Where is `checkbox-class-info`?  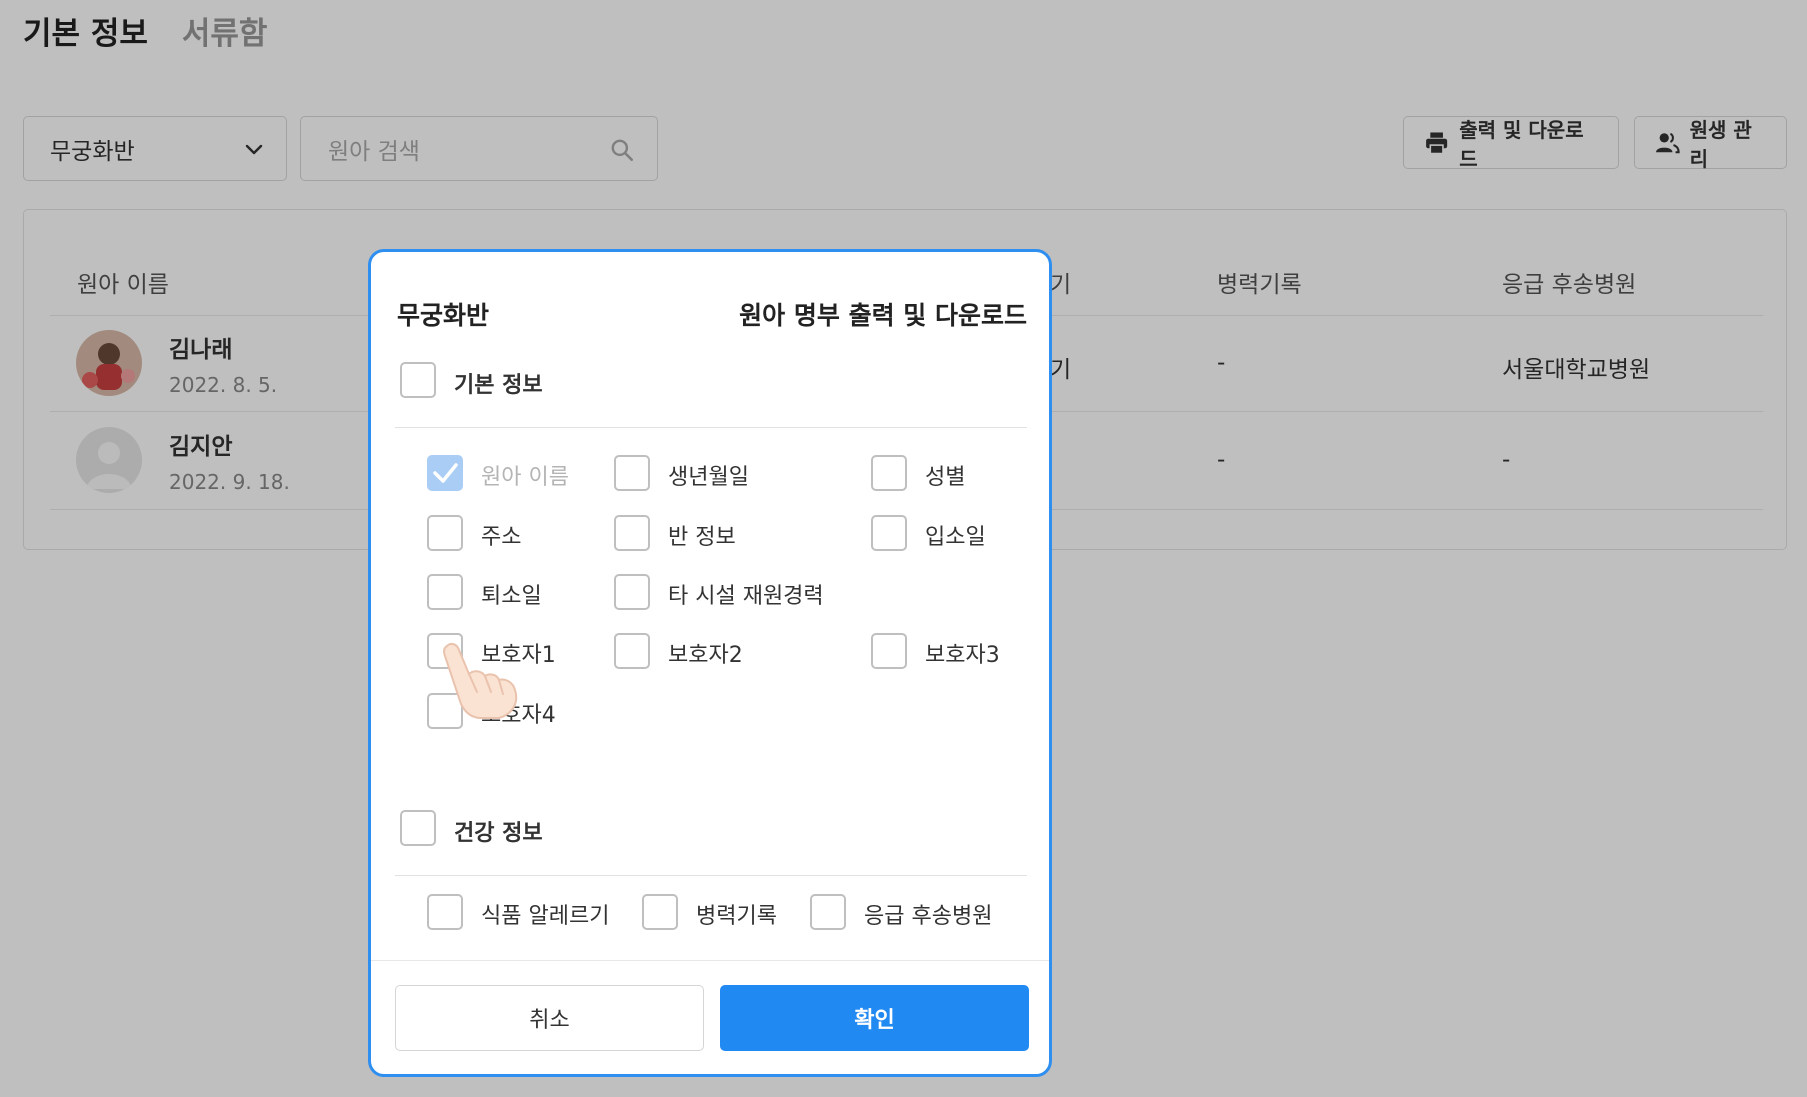
checkbox-class-info is located at coordinates (632, 533).